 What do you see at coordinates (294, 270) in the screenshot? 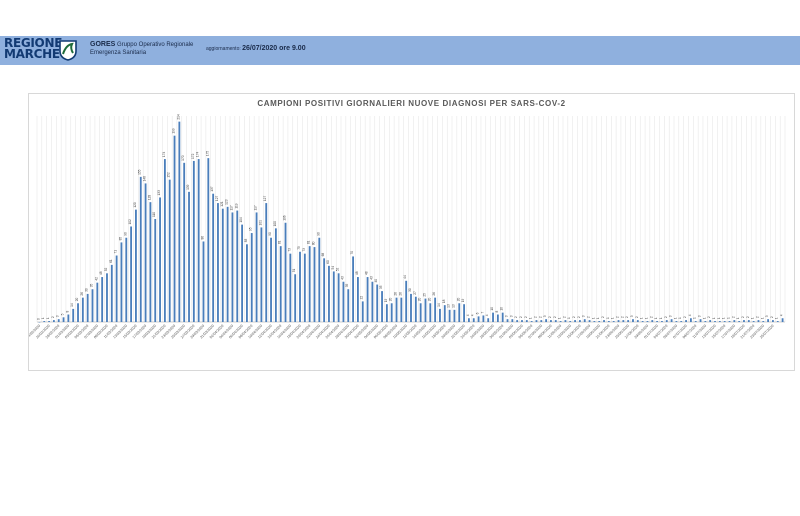
I see `data-label: 51` at bounding box center [294, 270].